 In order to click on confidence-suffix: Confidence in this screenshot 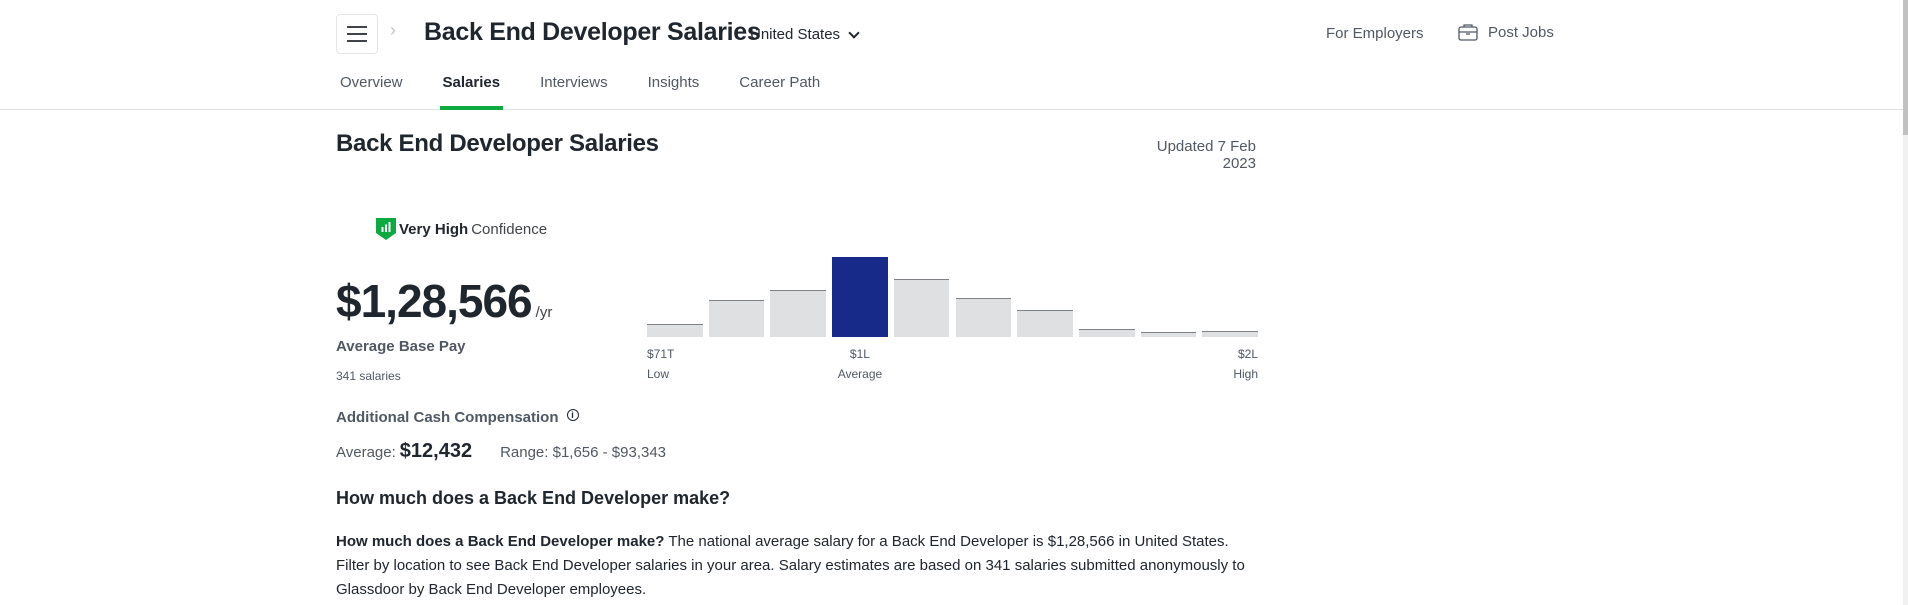, I will do `click(509, 229)`.